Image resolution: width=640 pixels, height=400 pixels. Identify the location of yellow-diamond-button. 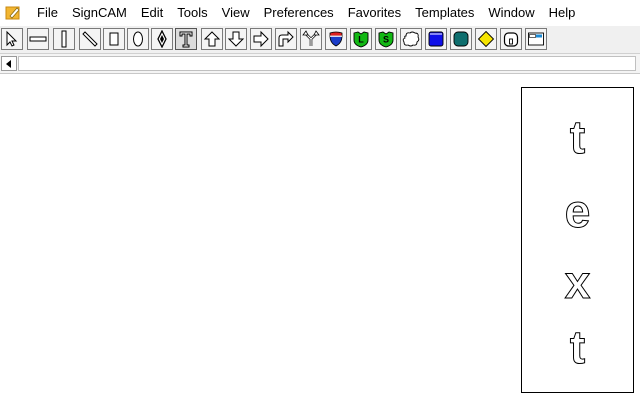
(486, 39).